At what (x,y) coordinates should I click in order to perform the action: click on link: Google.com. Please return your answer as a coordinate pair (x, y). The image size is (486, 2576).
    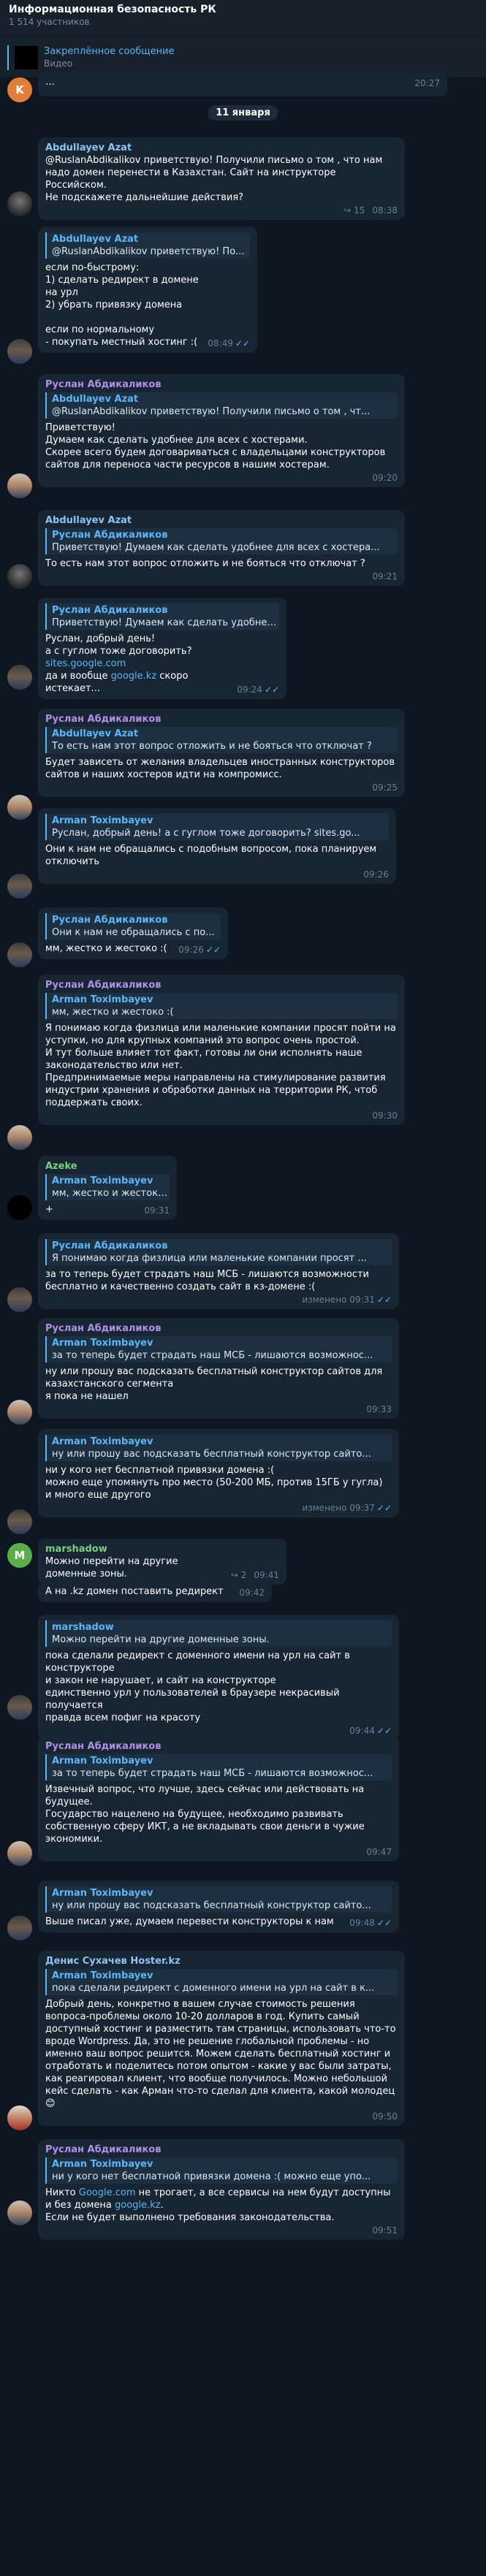
    Looking at the image, I should click on (107, 2192).